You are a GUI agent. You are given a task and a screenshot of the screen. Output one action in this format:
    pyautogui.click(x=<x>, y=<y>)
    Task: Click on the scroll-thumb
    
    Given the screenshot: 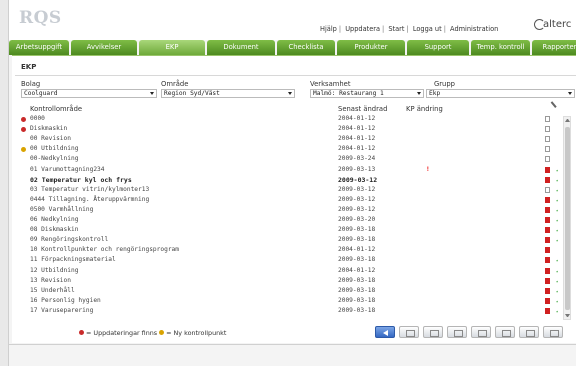 What is the action you would take?
    pyautogui.click(x=567, y=218)
    